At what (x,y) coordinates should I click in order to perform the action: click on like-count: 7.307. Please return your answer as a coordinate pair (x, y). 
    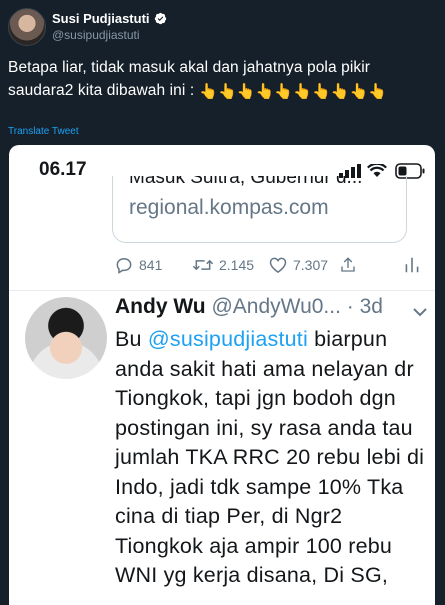
    Looking at the image, I should click on (311, 265).